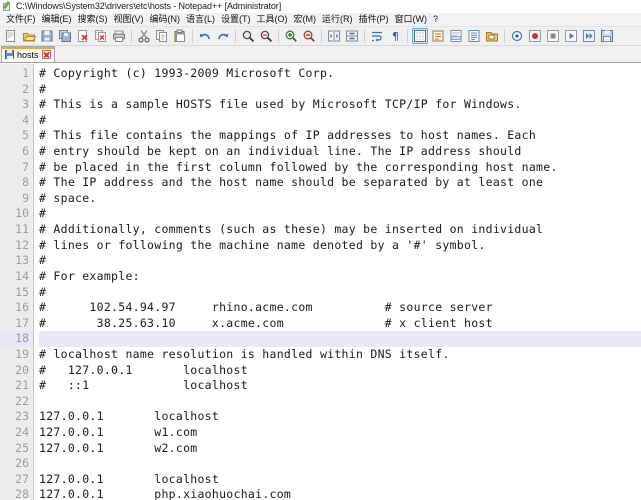 The height and width of the screenshot is (500, 641). I want to click on function-list-icon, so click(474, 36).